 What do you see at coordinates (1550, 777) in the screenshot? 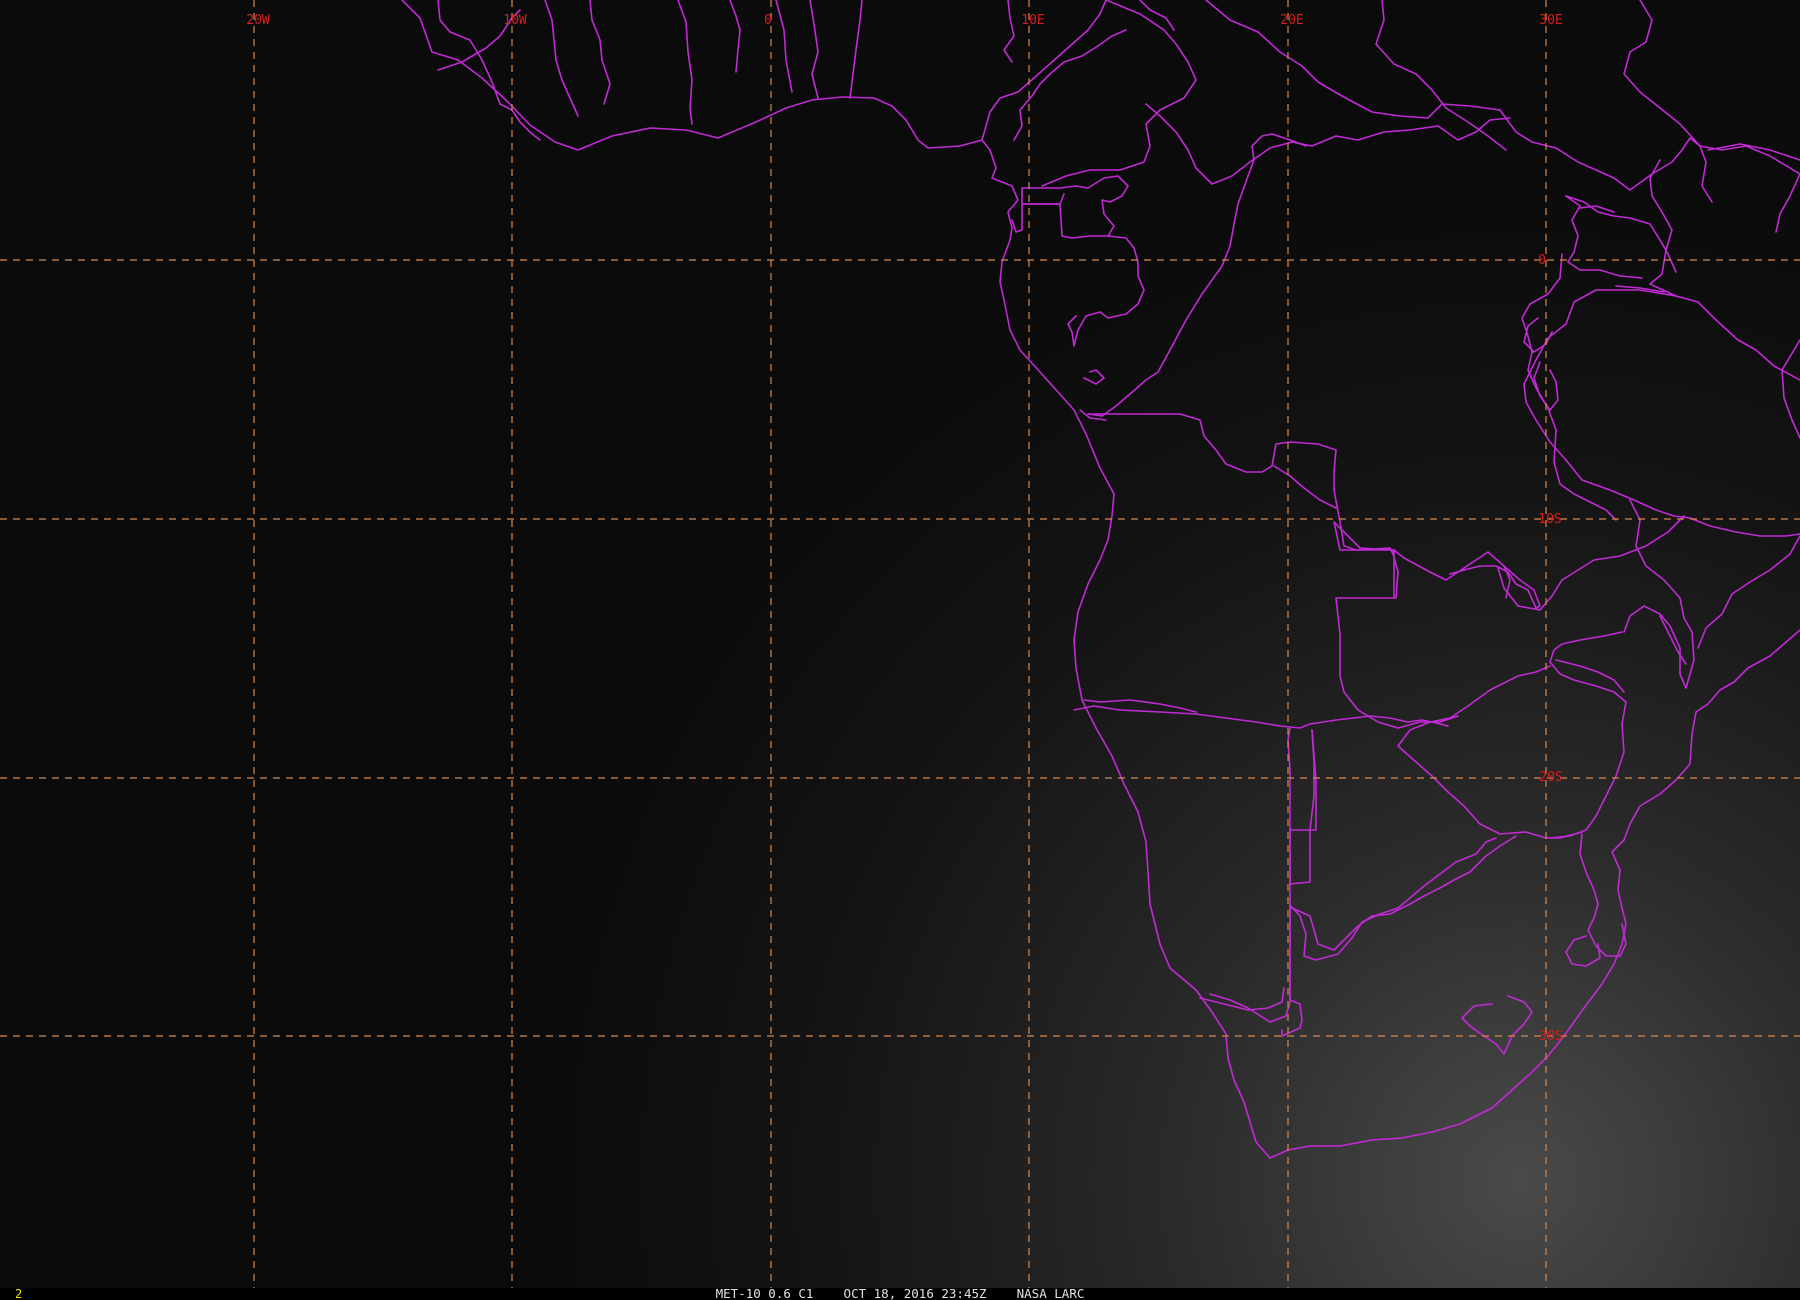
I see `lat-label-20s: 20S` at bounding box center [1550, 777].